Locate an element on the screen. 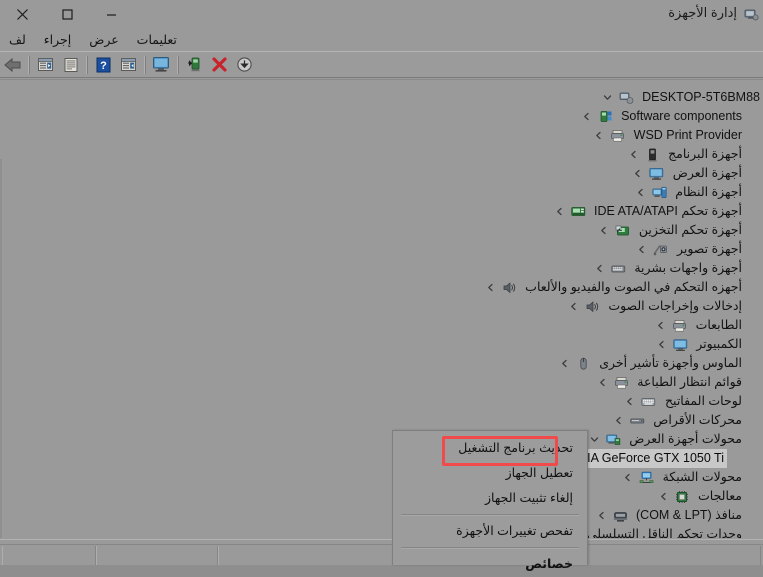  tree-node-label: أجهزة النظام is located at coordinates (707, 192).